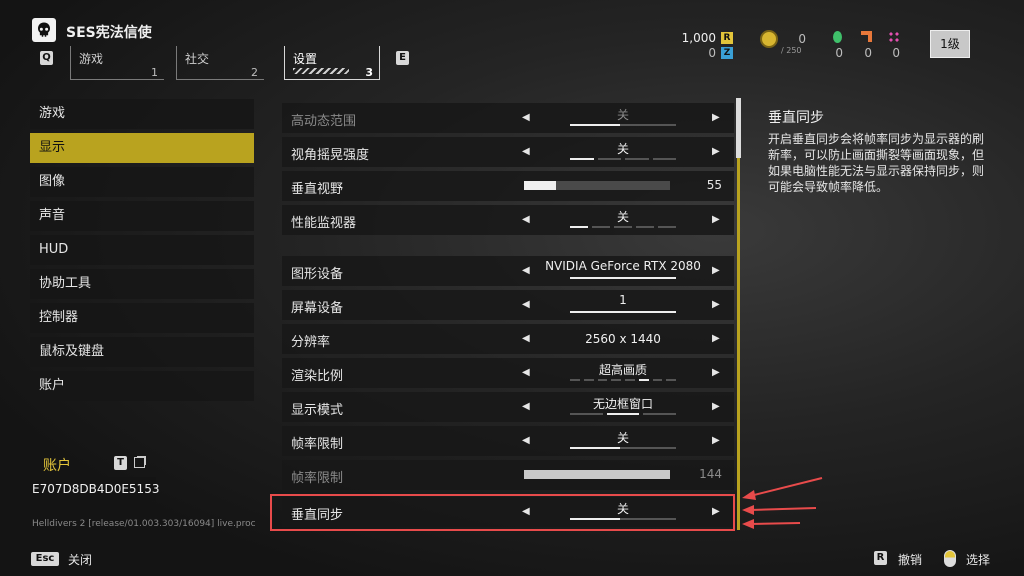 The width and height of the screenshot is (1024, 576). What do you see at coordinates (837, 37) in the screenshot?
I see `green-sample-icon` at bounding box center [837, 37].